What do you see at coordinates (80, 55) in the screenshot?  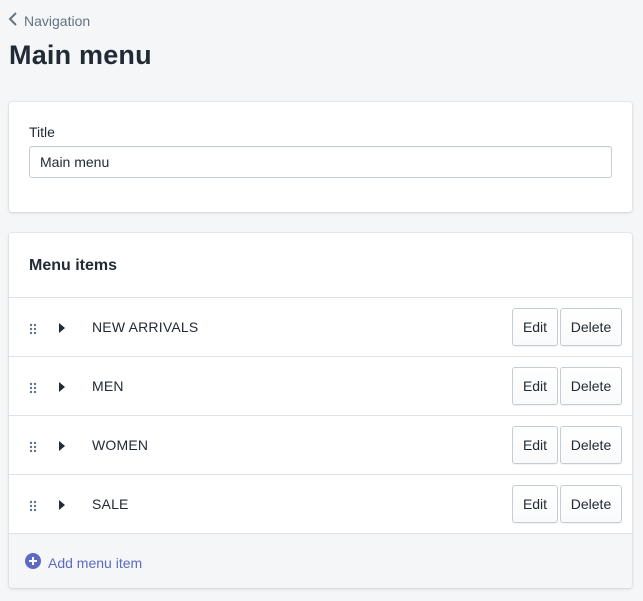 I see `page-title: Main menu` at bounding box center [80, 55].